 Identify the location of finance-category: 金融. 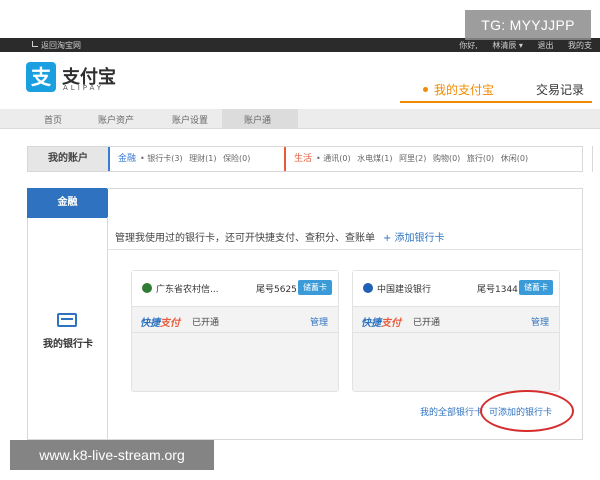
(127, 159).